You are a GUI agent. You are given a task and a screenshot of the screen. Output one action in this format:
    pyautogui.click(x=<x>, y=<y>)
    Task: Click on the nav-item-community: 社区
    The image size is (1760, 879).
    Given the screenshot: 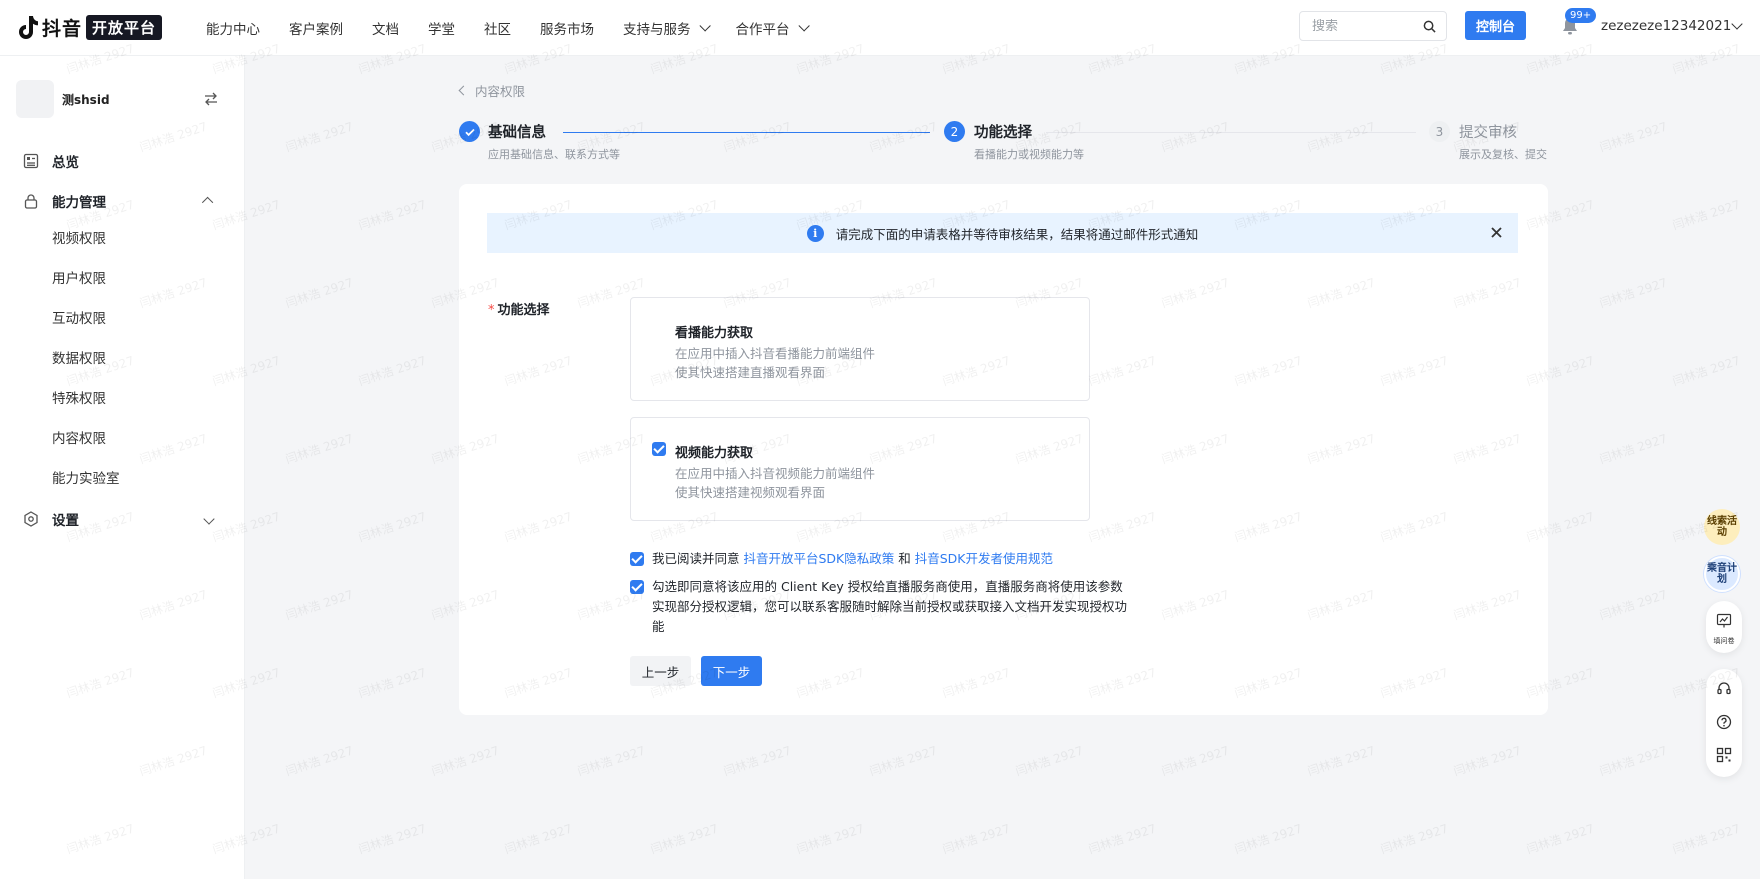 What is the action you would take?
    pyautogui.click(x=497, y=28)
    